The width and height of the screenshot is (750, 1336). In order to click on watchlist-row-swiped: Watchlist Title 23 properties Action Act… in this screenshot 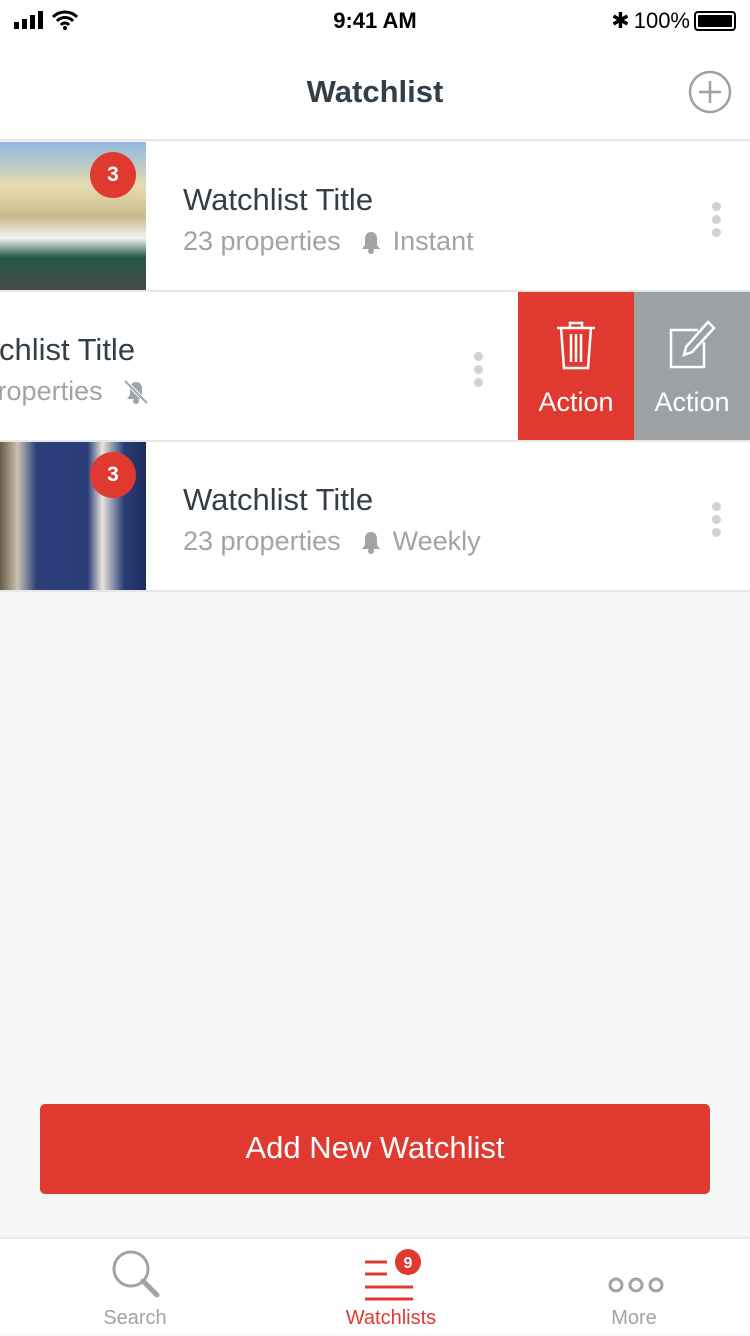, I will do `click(375, 367)`.